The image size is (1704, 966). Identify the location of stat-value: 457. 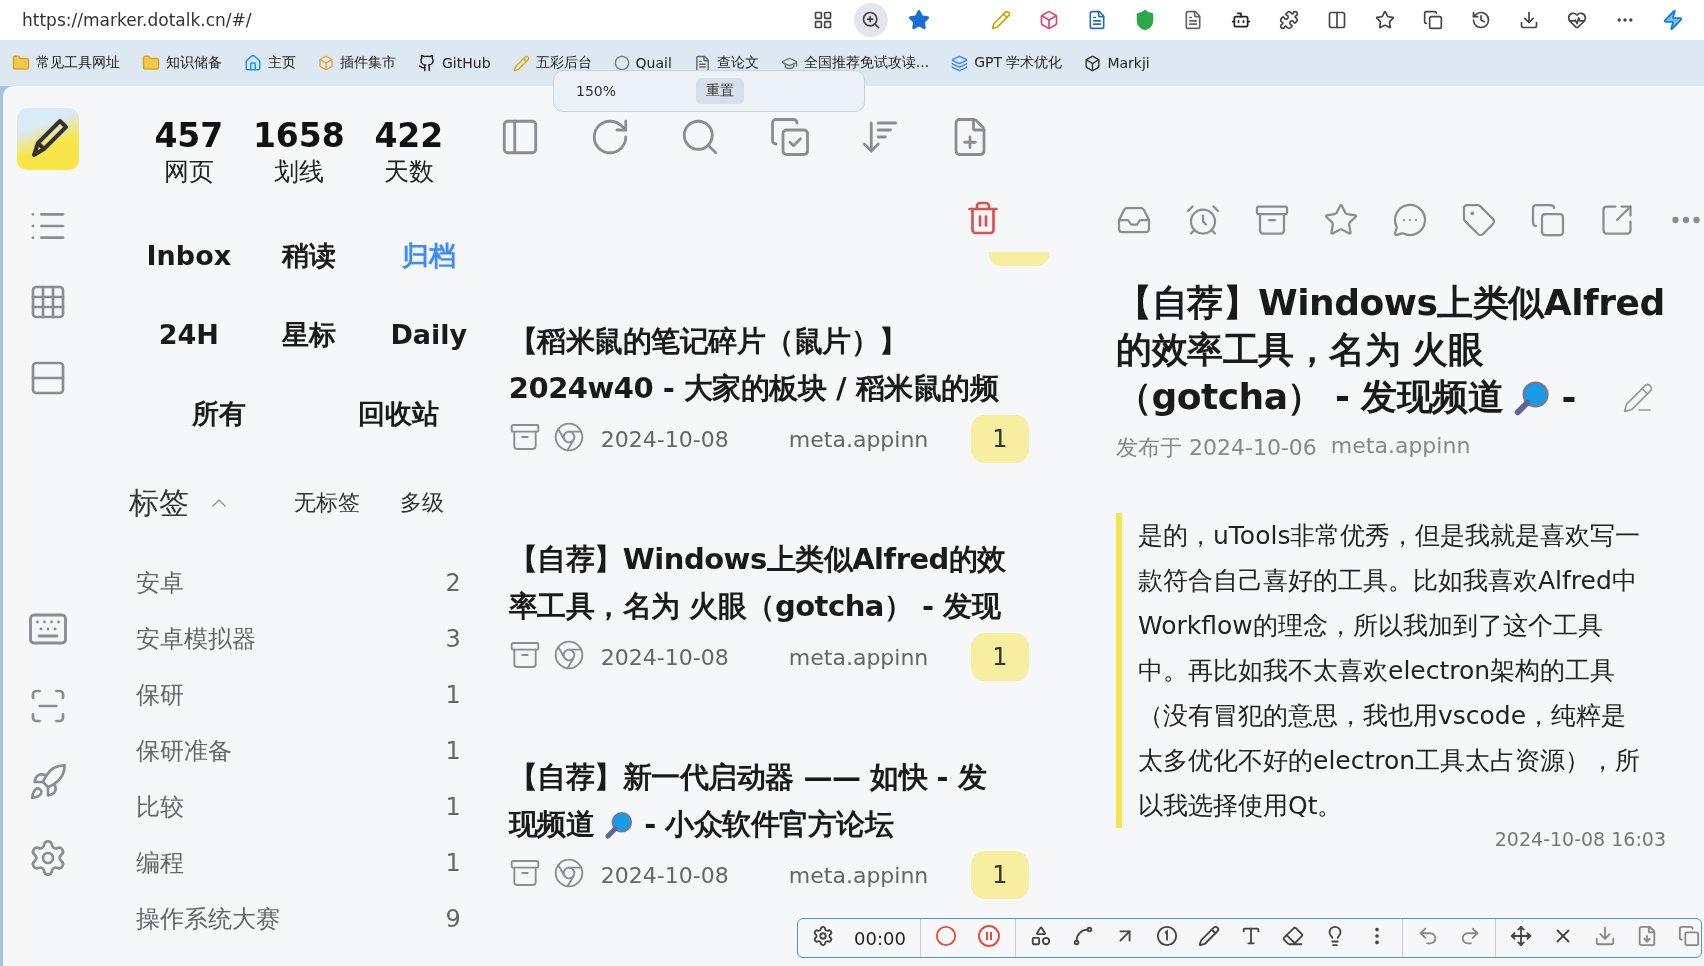
(189, 135).